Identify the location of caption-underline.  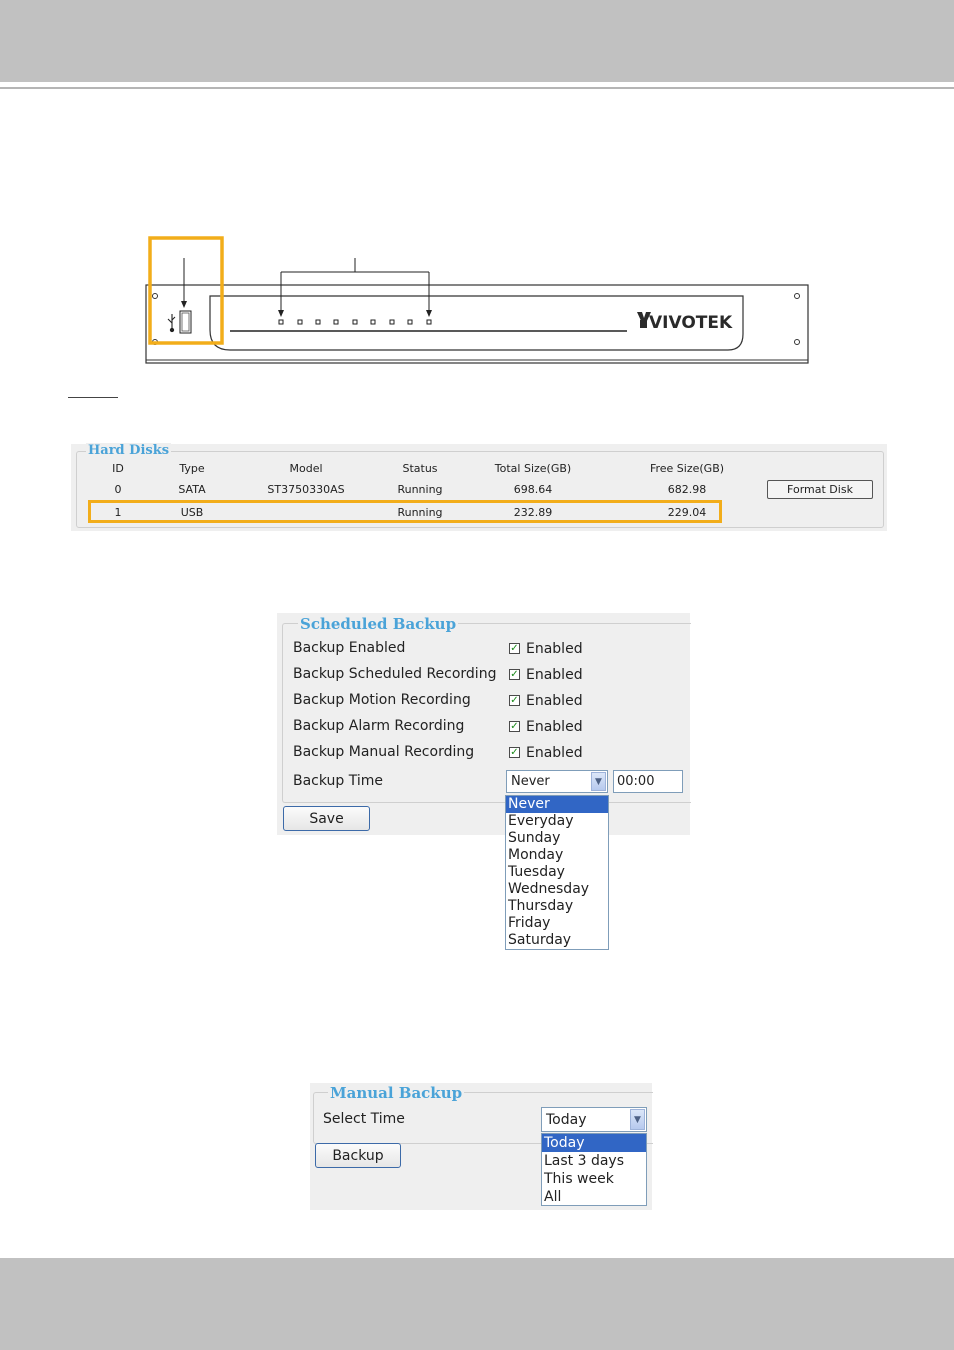
(93, 397).